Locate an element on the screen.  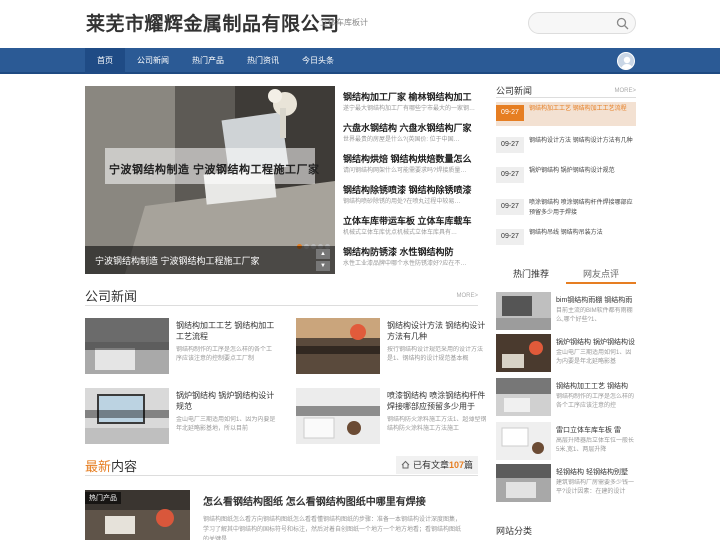
user-icon is located at coordinates (627, 62).